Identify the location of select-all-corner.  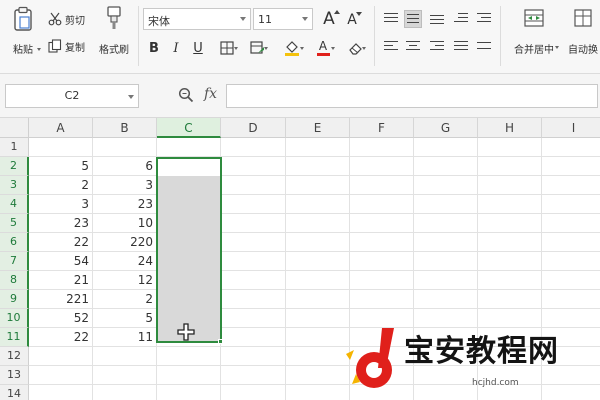
(14, 128).